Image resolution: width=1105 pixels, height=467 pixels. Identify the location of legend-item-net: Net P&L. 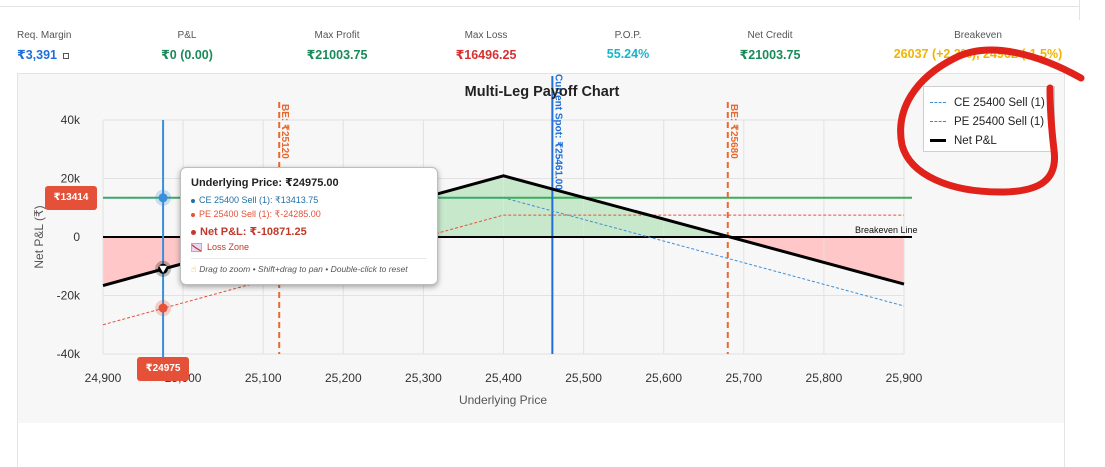
(989, 140).